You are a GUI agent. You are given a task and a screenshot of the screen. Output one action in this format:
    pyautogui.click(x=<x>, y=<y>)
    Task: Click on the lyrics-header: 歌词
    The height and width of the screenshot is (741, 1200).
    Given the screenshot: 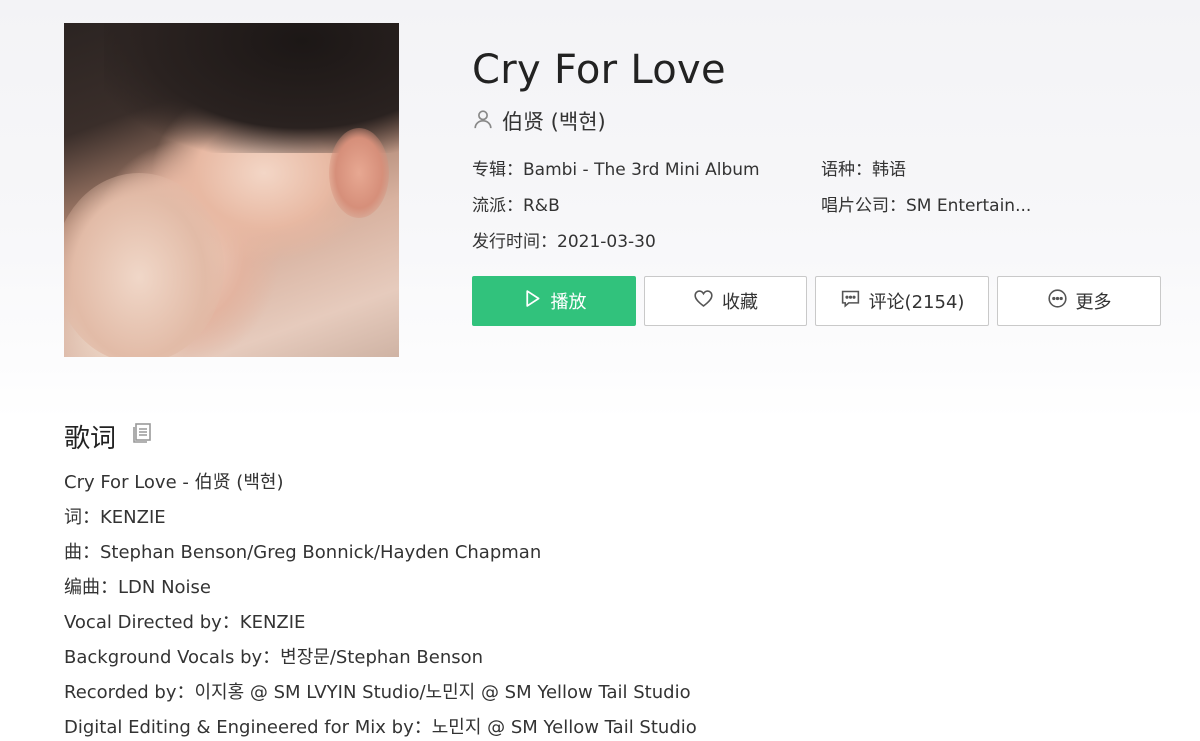 What is the action you would take?
    pyautogui.click(x=109, y=436)
    